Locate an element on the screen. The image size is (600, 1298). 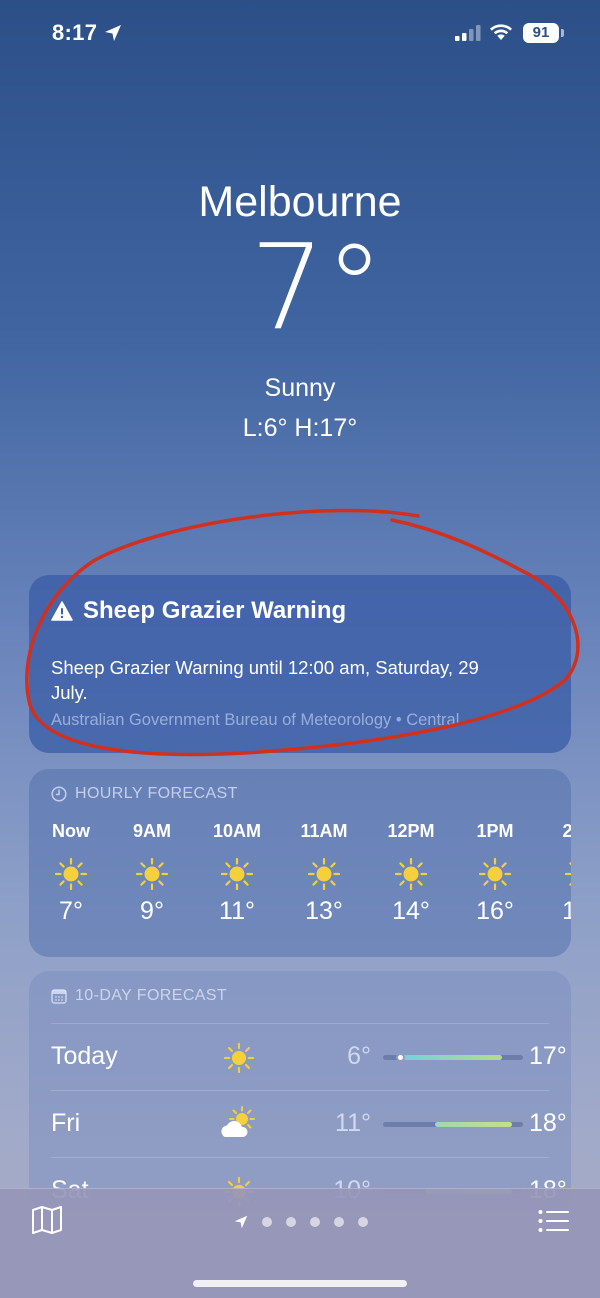
hourly-item: 2PM 16° is located at coordinates (556, 873).